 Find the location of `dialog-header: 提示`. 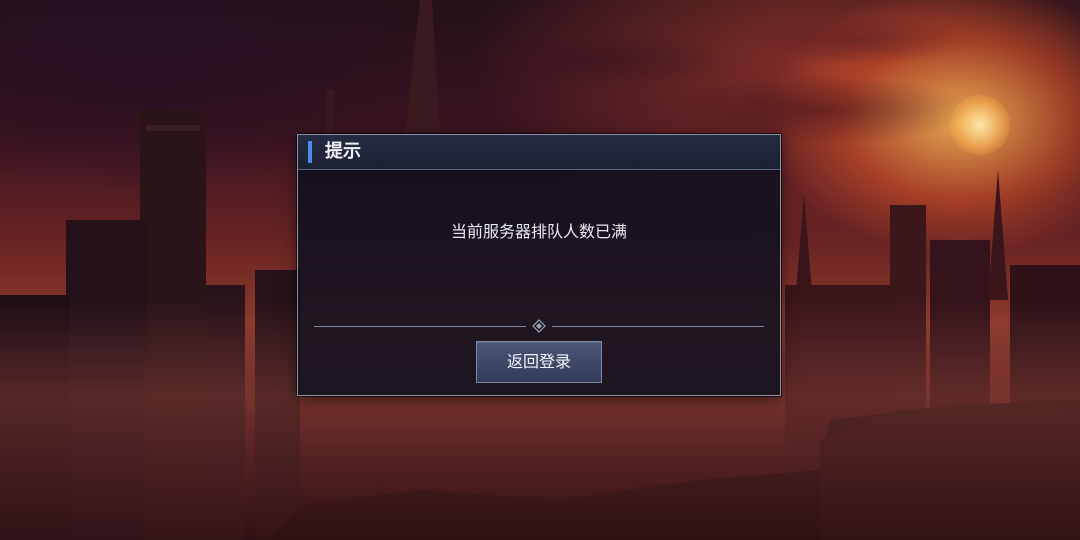

dialog-header: 提示 is located at coordinates (539, 152).